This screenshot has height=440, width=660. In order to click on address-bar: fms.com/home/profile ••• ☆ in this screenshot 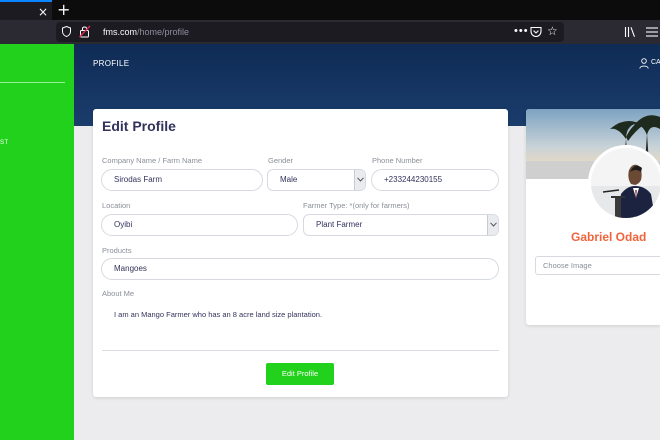, I will do `click(310, 32)`.